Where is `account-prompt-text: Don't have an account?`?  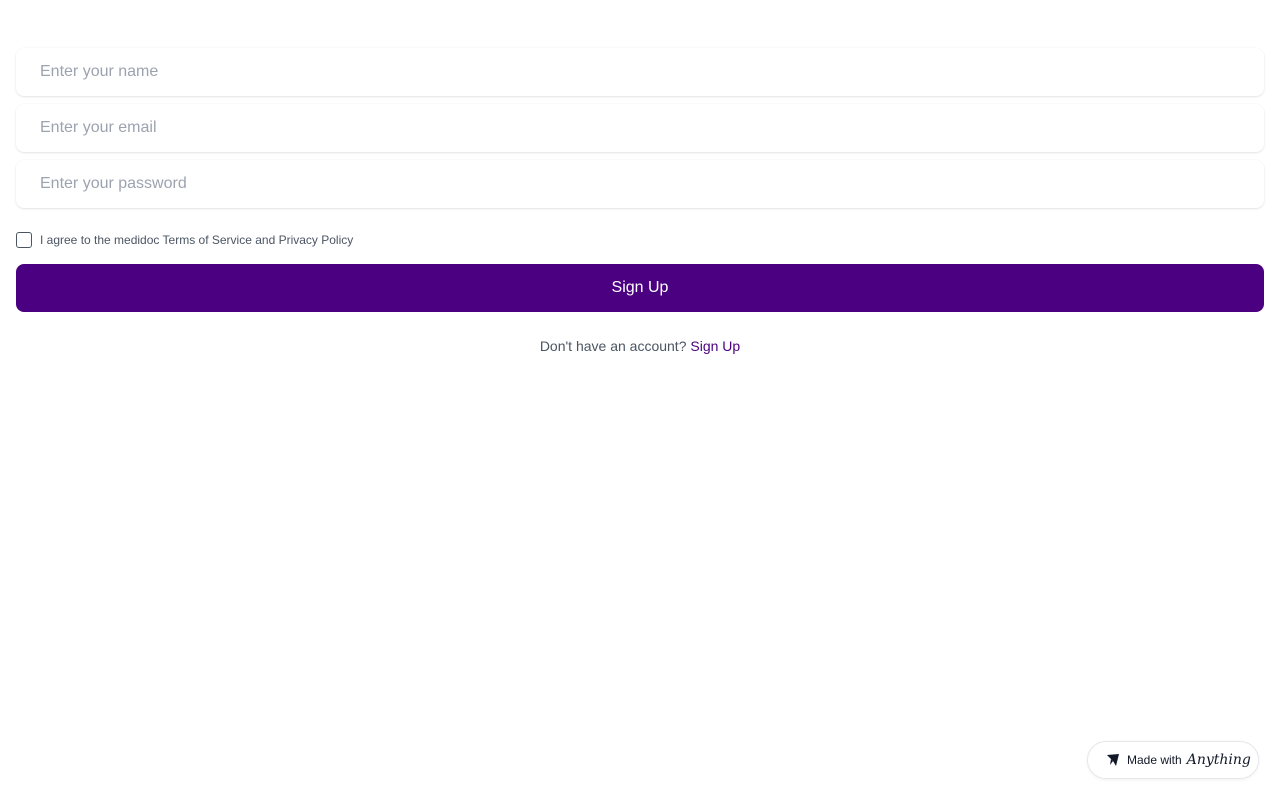 account-prompt-text: Don't have an account? is located at coordinates (613, 346).